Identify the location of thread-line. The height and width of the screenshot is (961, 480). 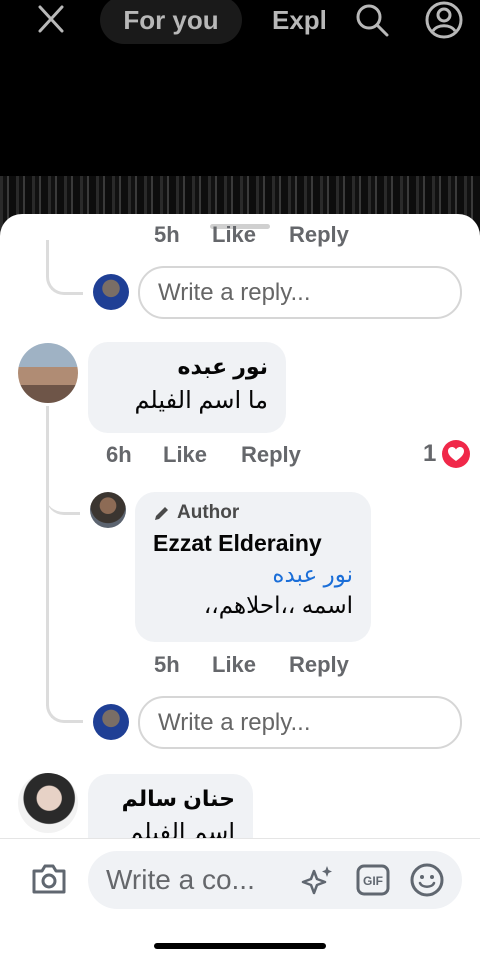
(47, 556).